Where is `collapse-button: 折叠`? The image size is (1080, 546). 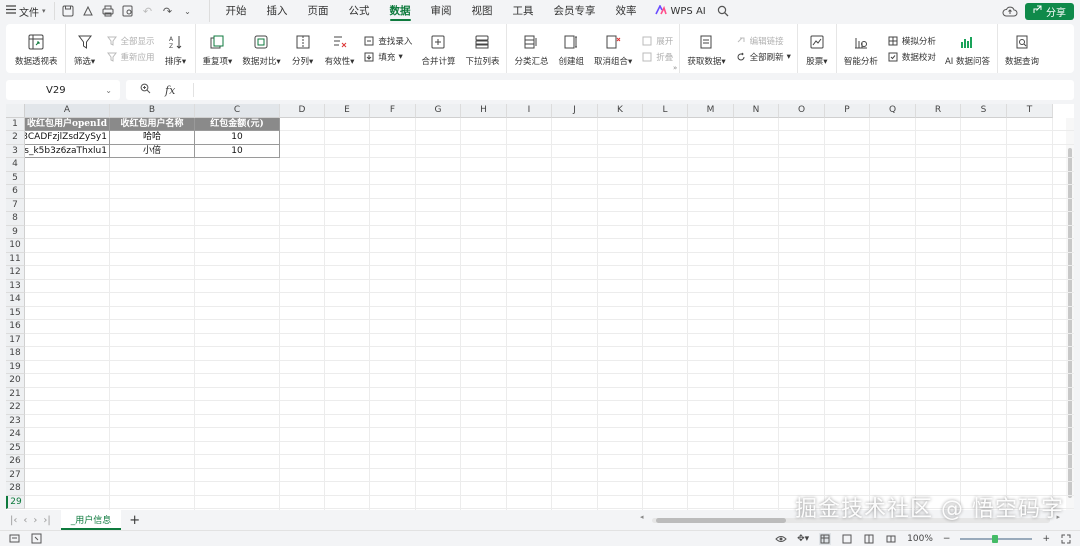
collapse-button: 折叠 is located at coordinates (657, 57).